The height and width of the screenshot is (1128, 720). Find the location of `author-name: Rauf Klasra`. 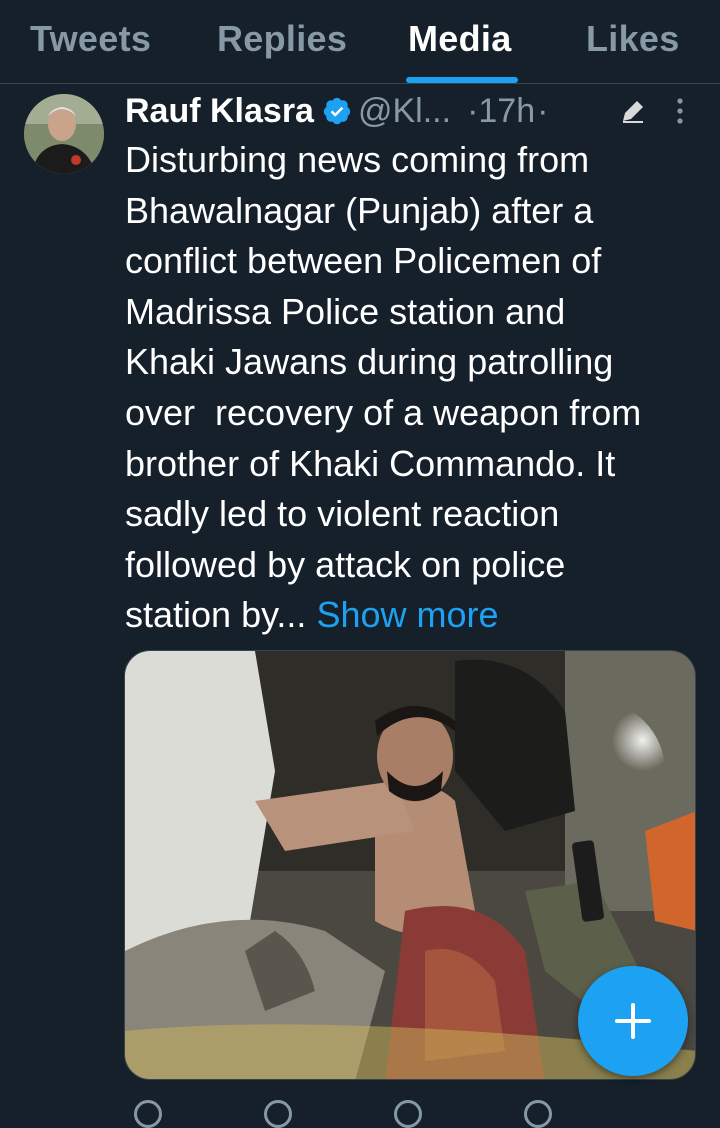

author-name: Rauf Klasra is located at coordinates (219, 111).